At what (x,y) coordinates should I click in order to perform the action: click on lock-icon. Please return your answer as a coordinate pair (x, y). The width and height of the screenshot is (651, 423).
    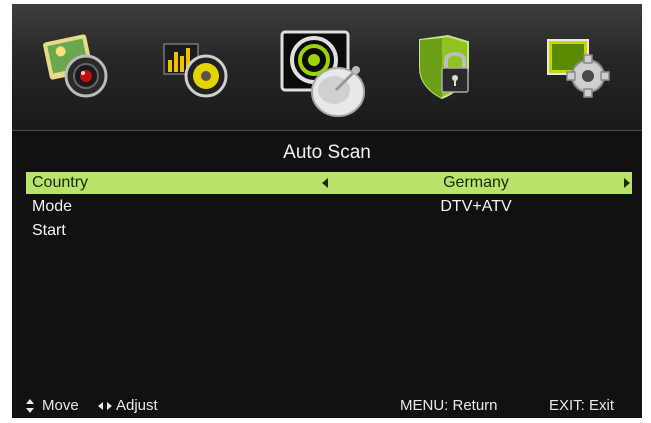
    Looking at the image, I should click on (447, 67).